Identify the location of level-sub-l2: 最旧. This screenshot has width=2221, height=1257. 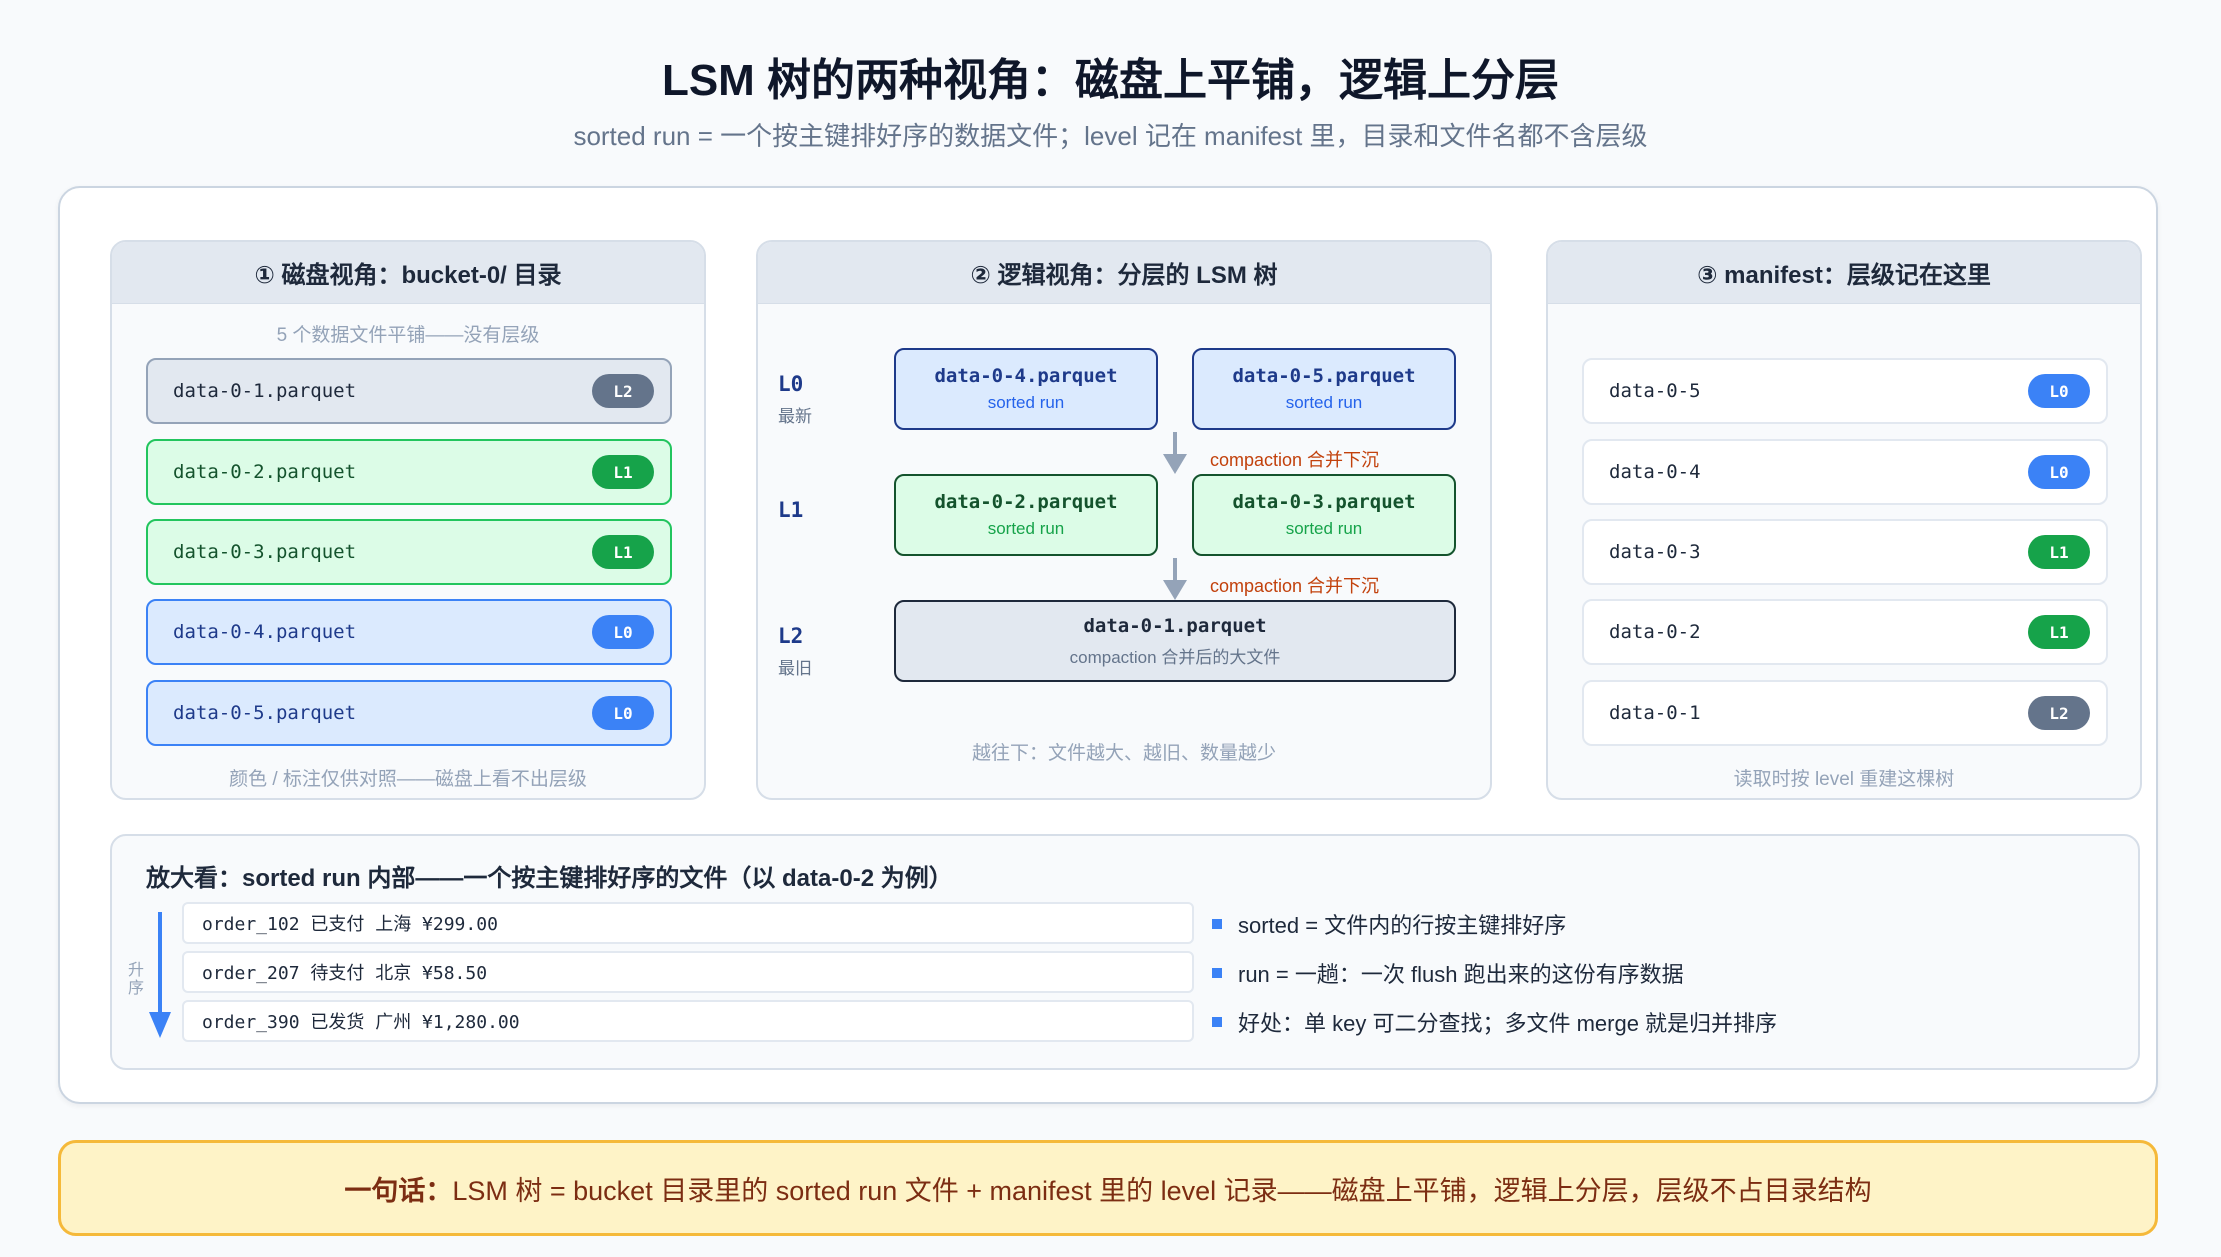
(795, 668).